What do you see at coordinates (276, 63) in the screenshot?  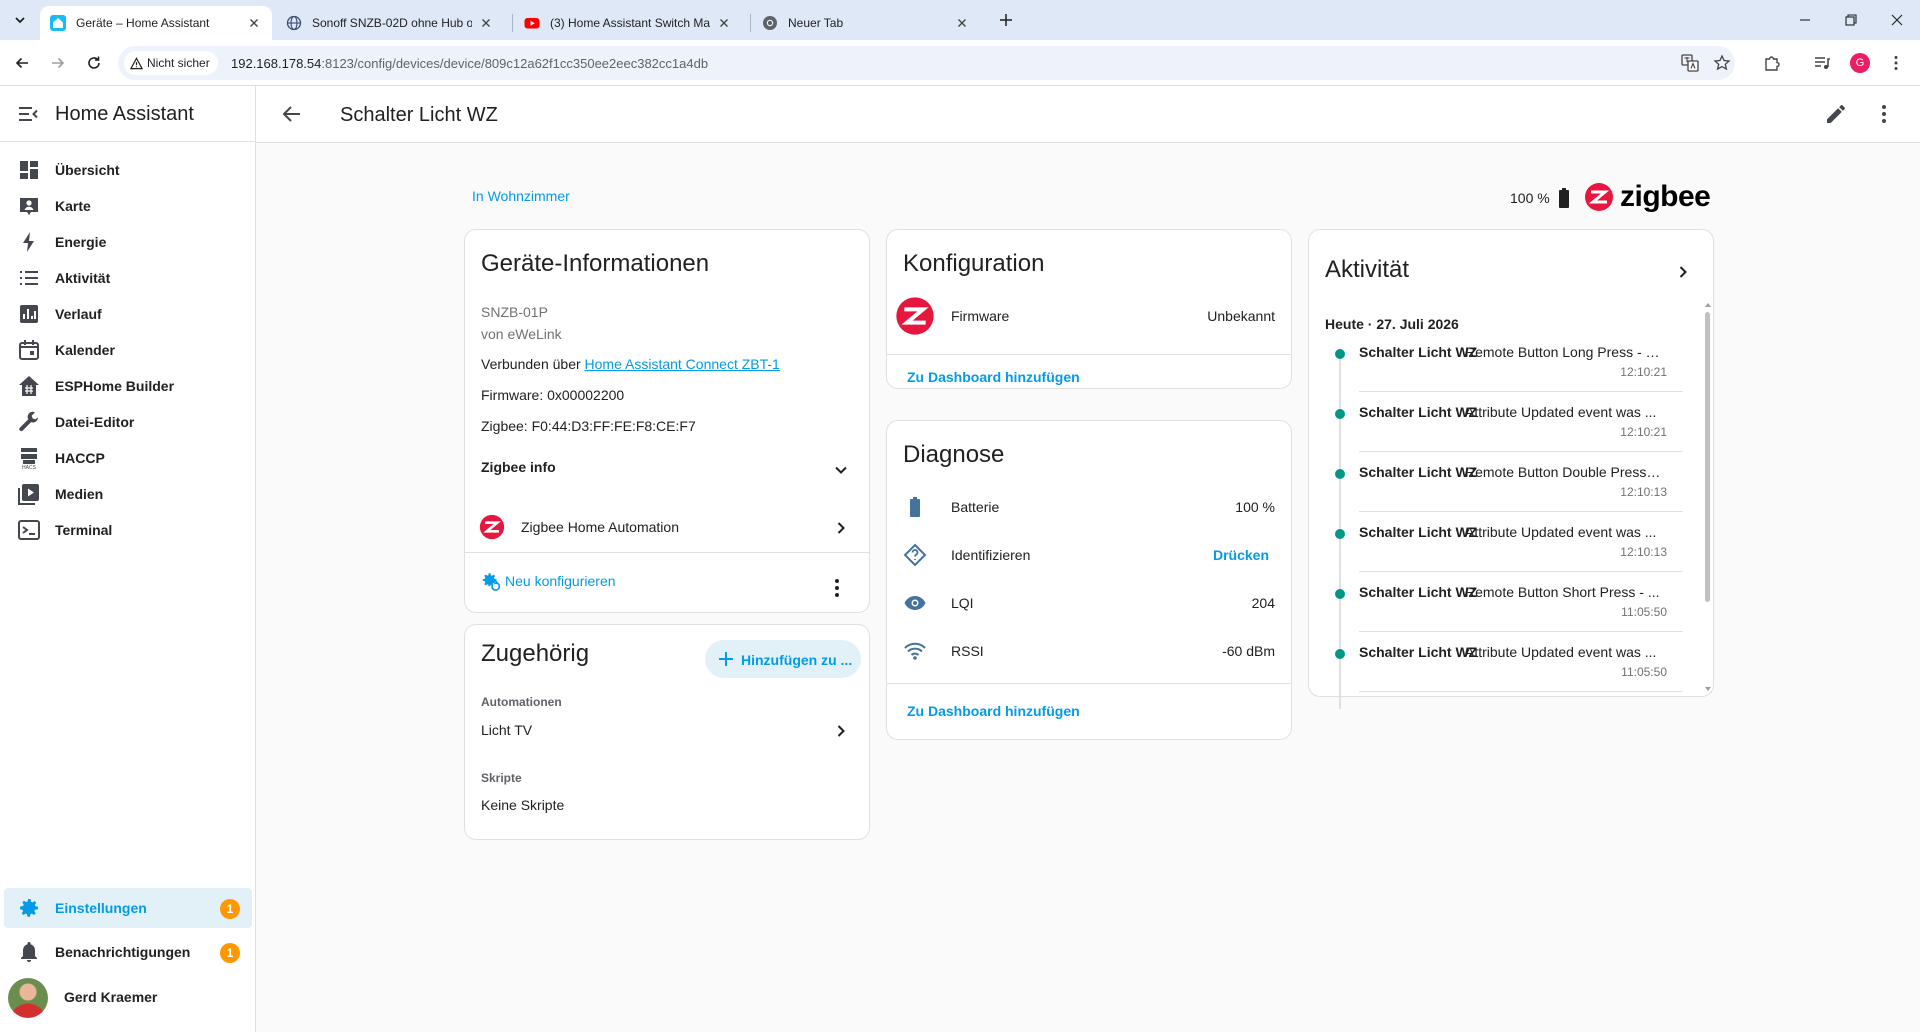 I see `url-host: 192.168.178.54` at bounding box center [276, 63].